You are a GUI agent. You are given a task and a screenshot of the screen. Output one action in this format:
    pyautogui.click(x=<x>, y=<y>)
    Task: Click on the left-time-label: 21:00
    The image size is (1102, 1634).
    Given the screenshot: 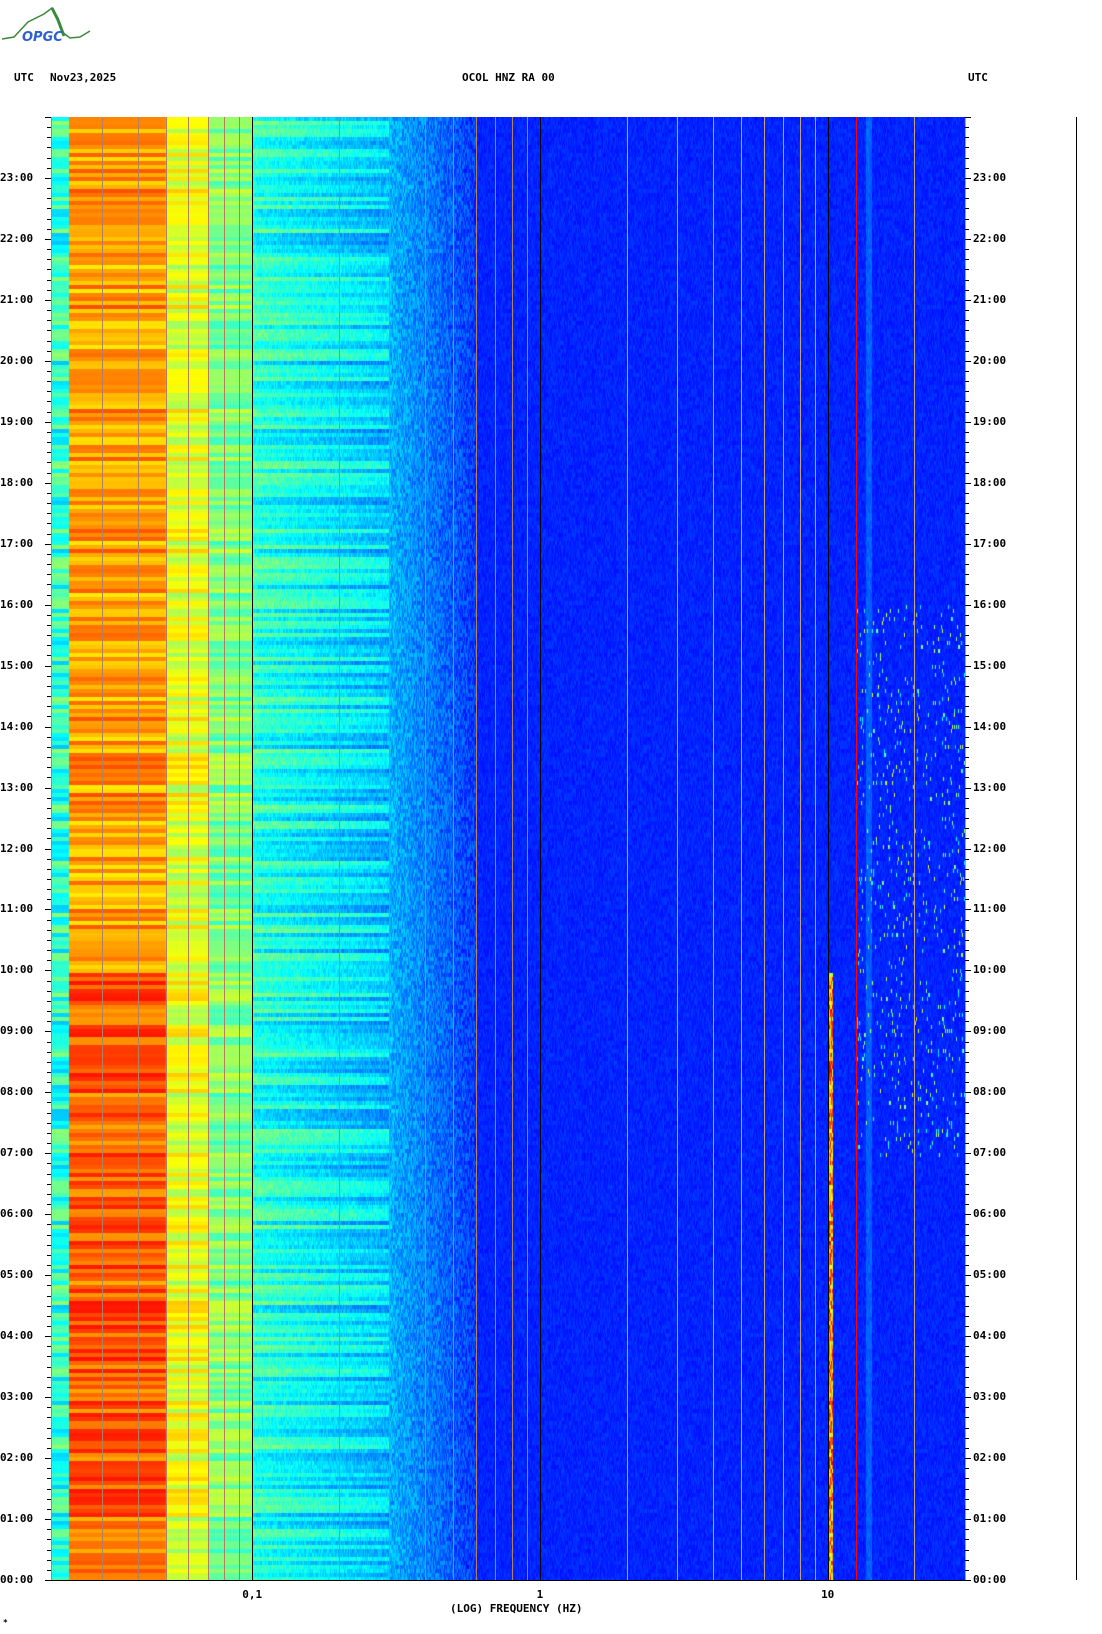 What is the action you would take?
    pyautogui.click(x=17, y=299)
    